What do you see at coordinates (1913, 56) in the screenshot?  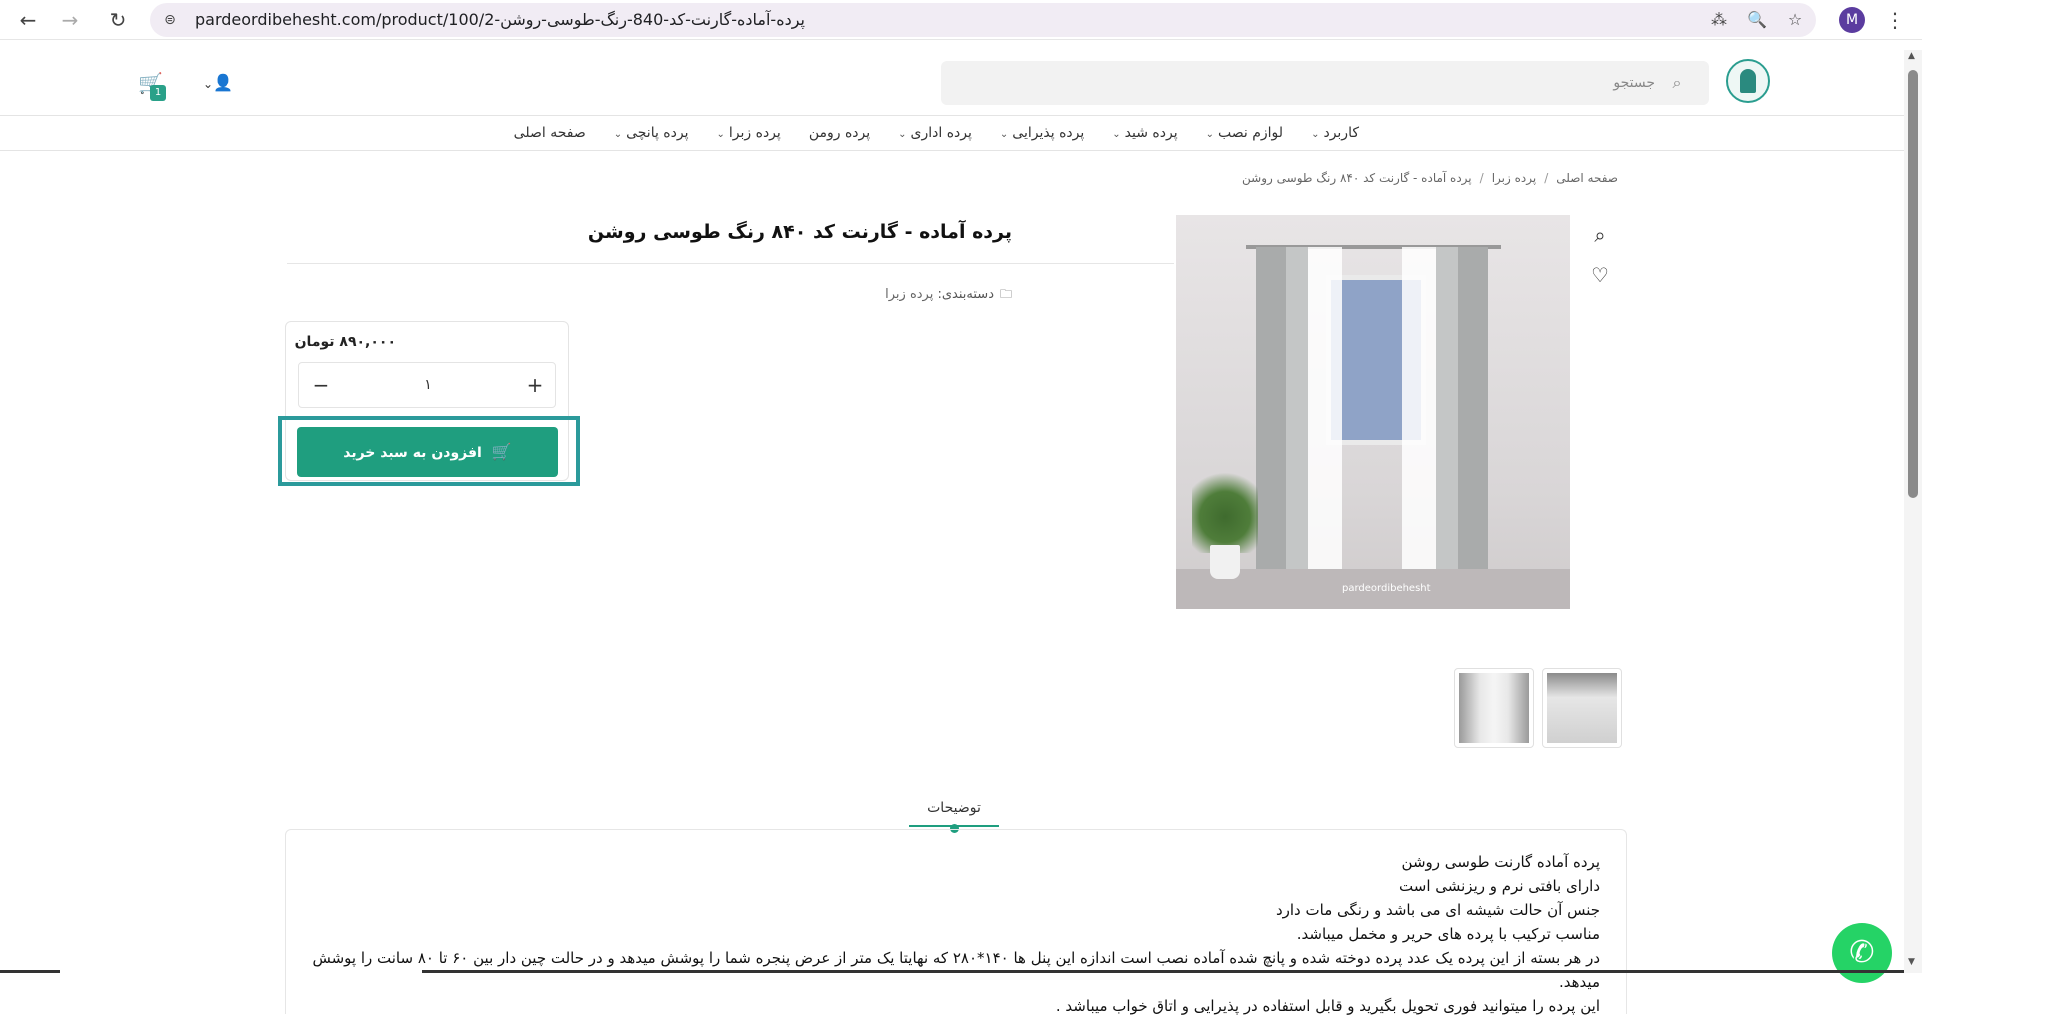 I see `scroll-up-arrow-icon: ▲` at bounding box center [1913, 56].